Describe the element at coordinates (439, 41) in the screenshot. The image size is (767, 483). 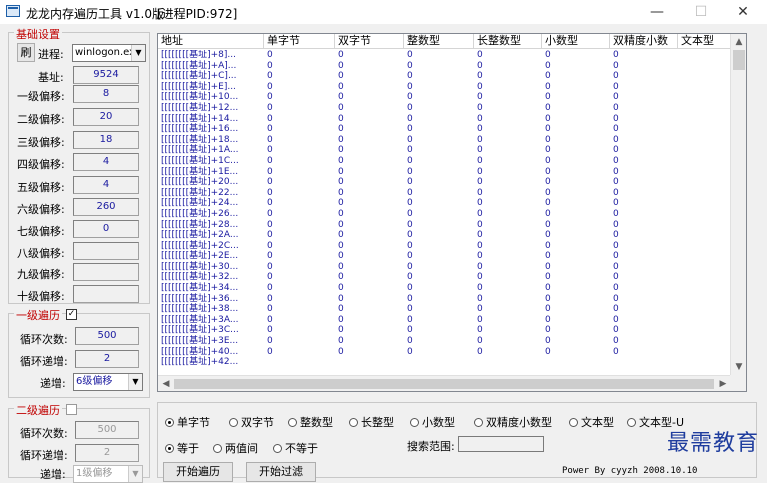
I see `column-header: 整数型` at that location.